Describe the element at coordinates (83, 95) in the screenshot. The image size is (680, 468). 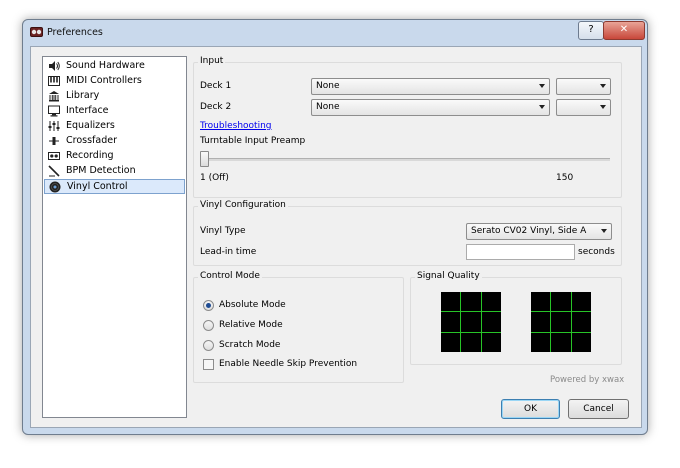
I see `sidebar-item-label: Library` at that location.